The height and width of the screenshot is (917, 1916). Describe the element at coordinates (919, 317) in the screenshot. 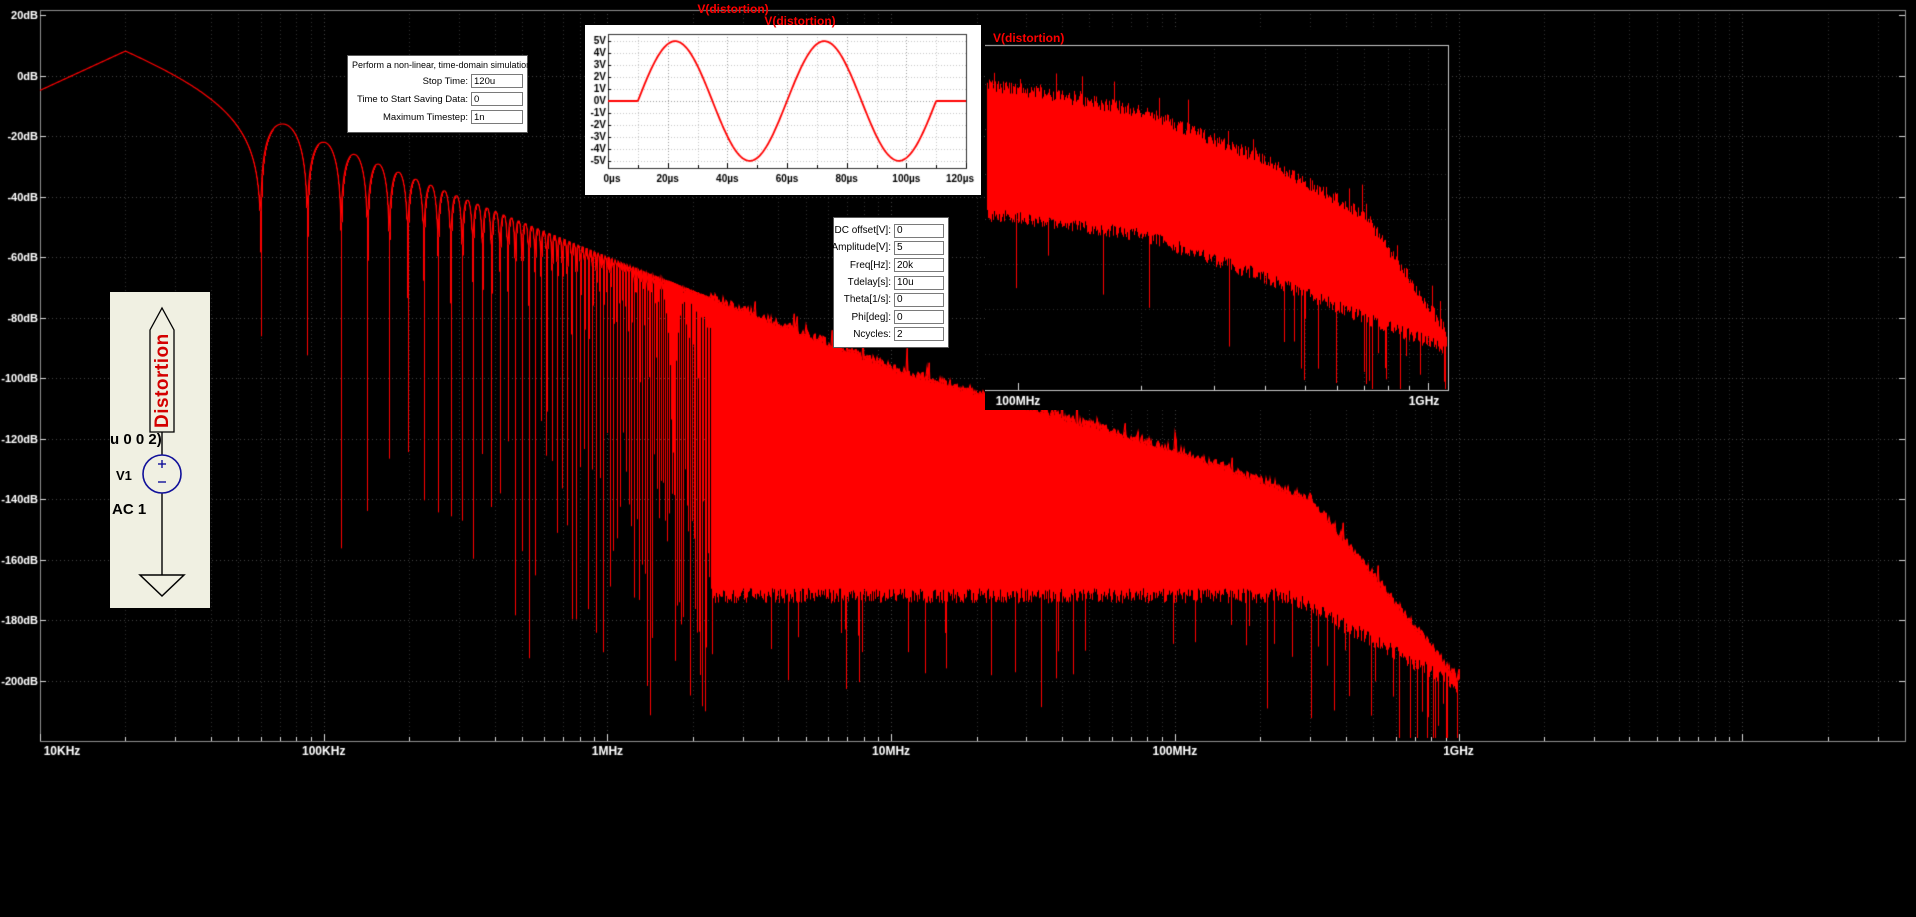

I see `phi-input` at that location.